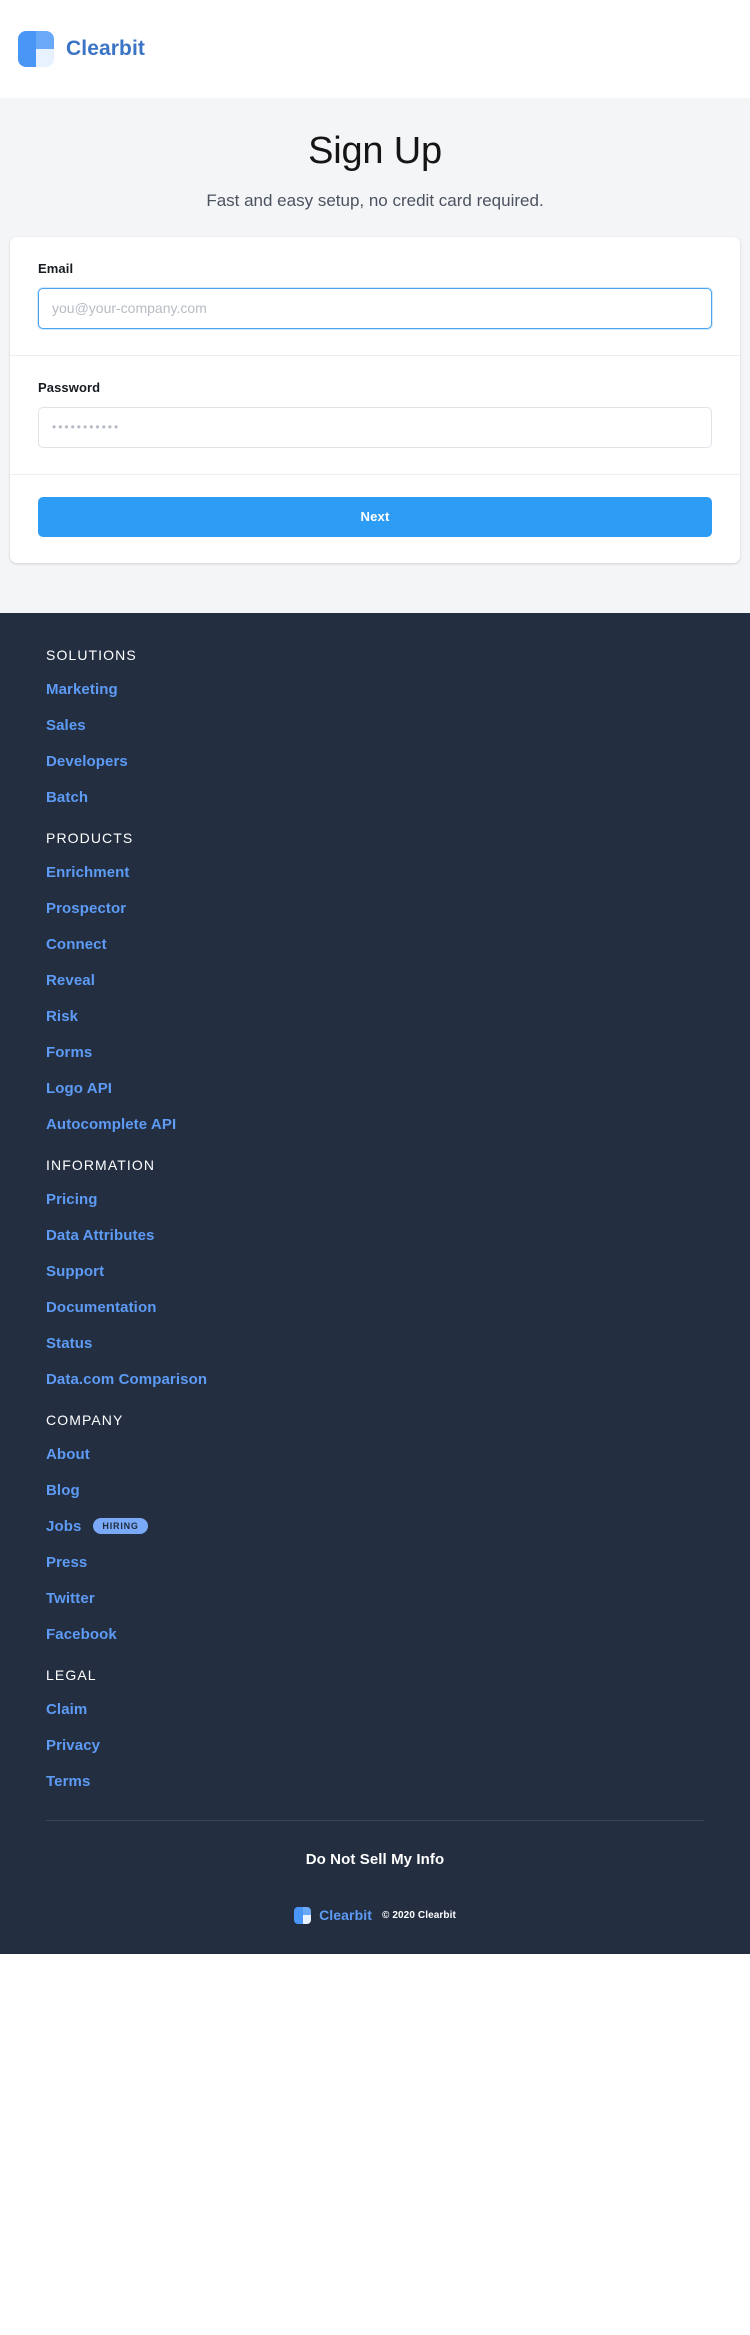  I want to click on footer-link: Facebook, so click(81, 1634).